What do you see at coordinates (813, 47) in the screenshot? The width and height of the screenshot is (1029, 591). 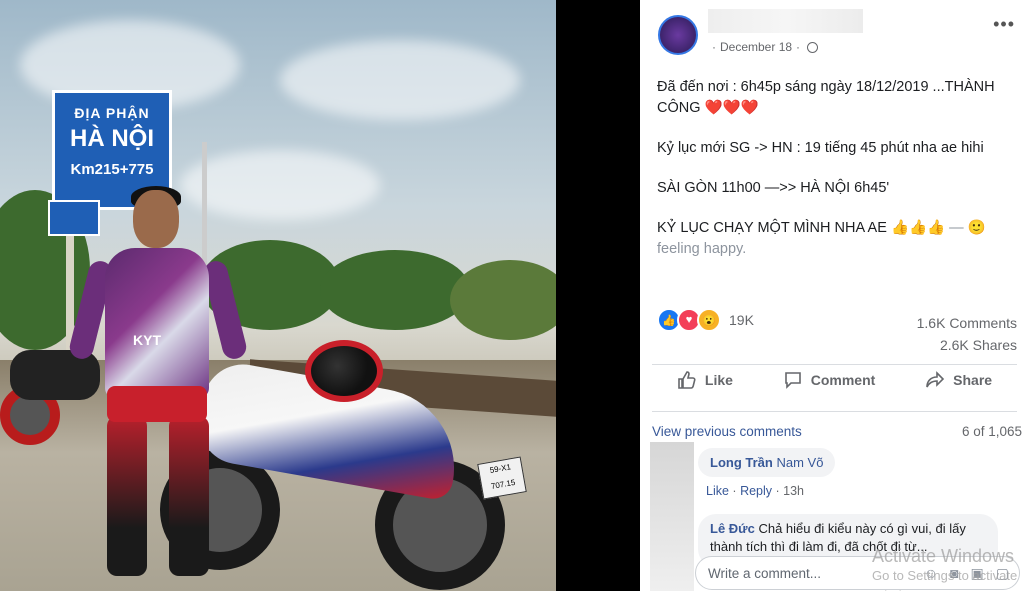 I see `globe-icon` at bounding box center [813, 47].